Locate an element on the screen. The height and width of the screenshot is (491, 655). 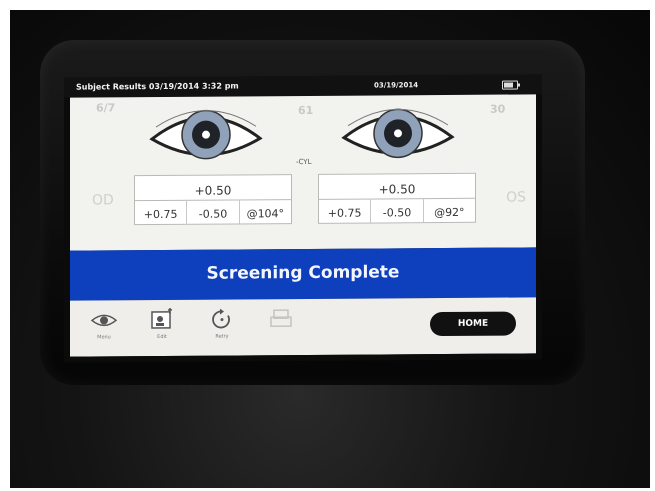
left-value-1: +0.75 is located at coordinates (161, 212).